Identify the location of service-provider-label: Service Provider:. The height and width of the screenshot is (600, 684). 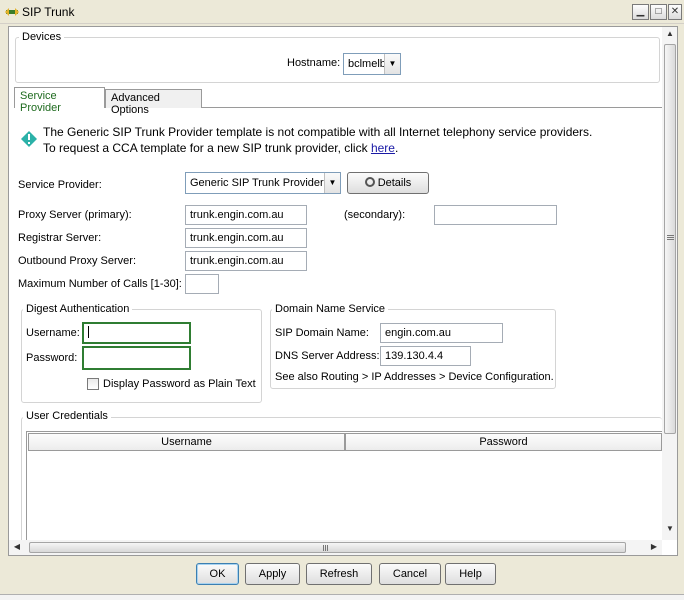
(60, 185).